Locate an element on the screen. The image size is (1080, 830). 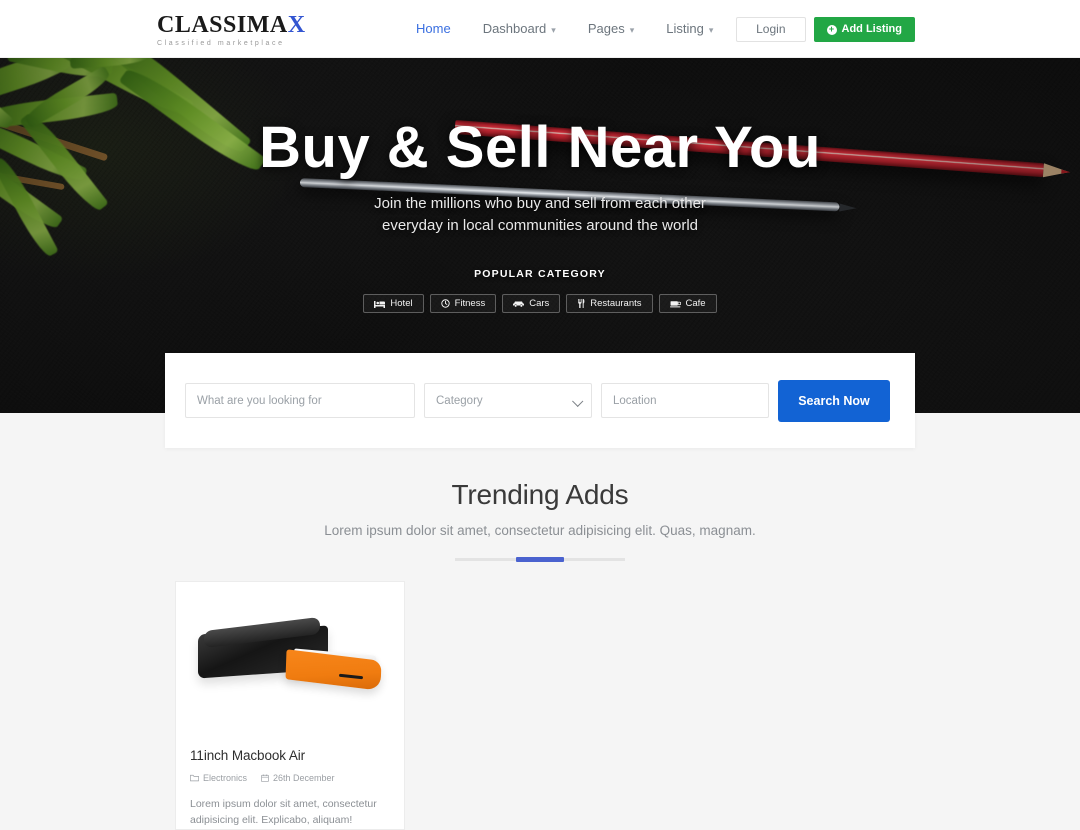
site-logo: CLASSIMAX Classified marketplace is located at coordinates (232, 30).